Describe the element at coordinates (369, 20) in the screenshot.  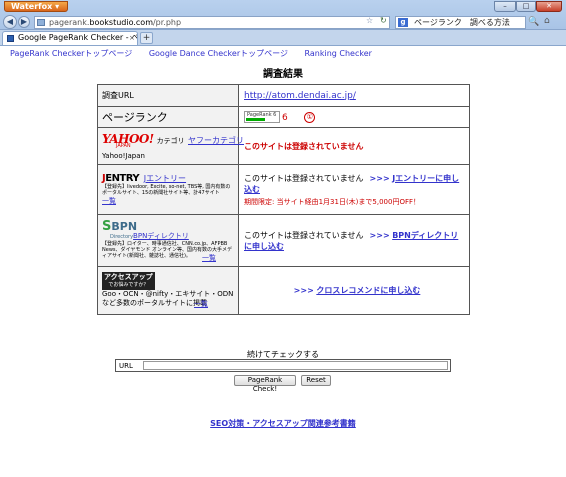
I see `bookmark-star-icon: ☆` at that location.